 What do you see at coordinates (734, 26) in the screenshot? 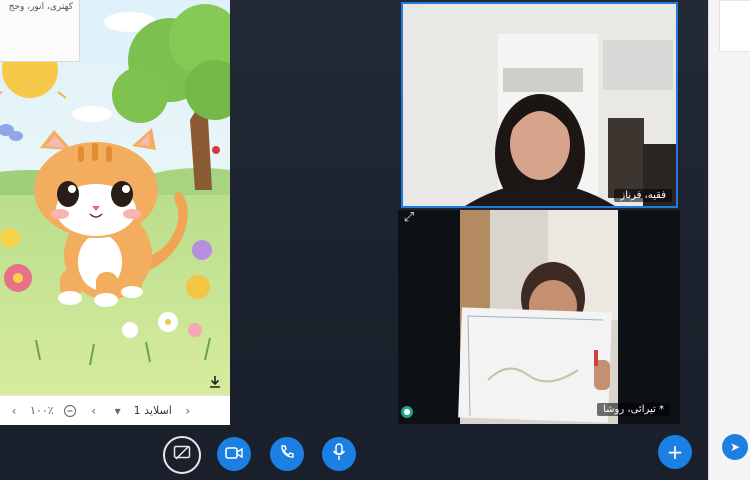
I see `chat-panel-card` at bounding box center [734, 26].